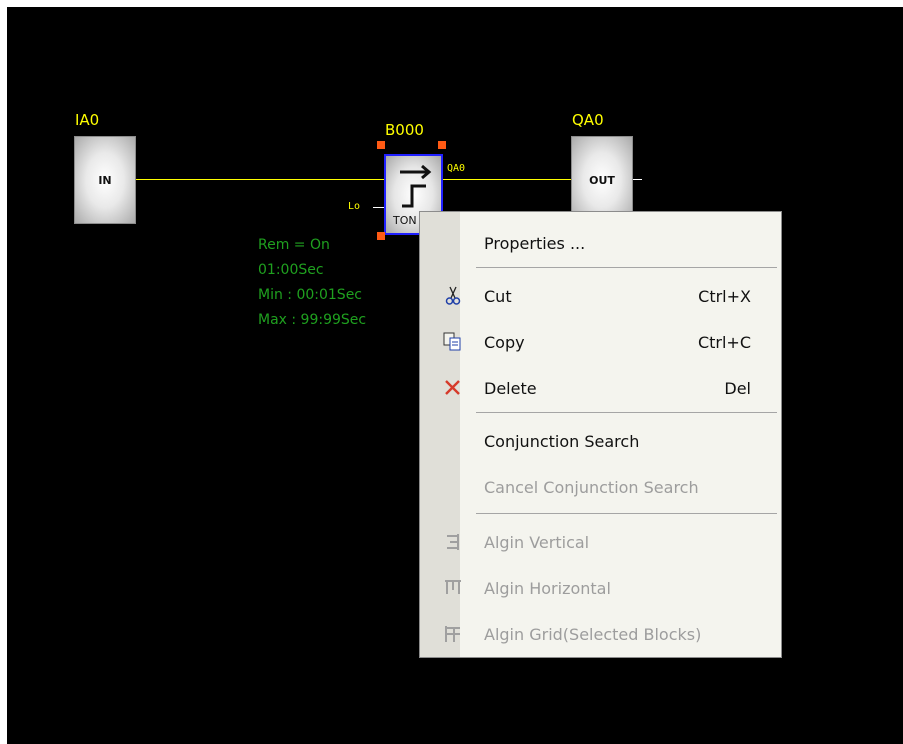 This screenshot has height=744, width=903. Describe the element at coordinates (507, 179) in the screenshot. I see `wire-b000-to-qa0` at that location.